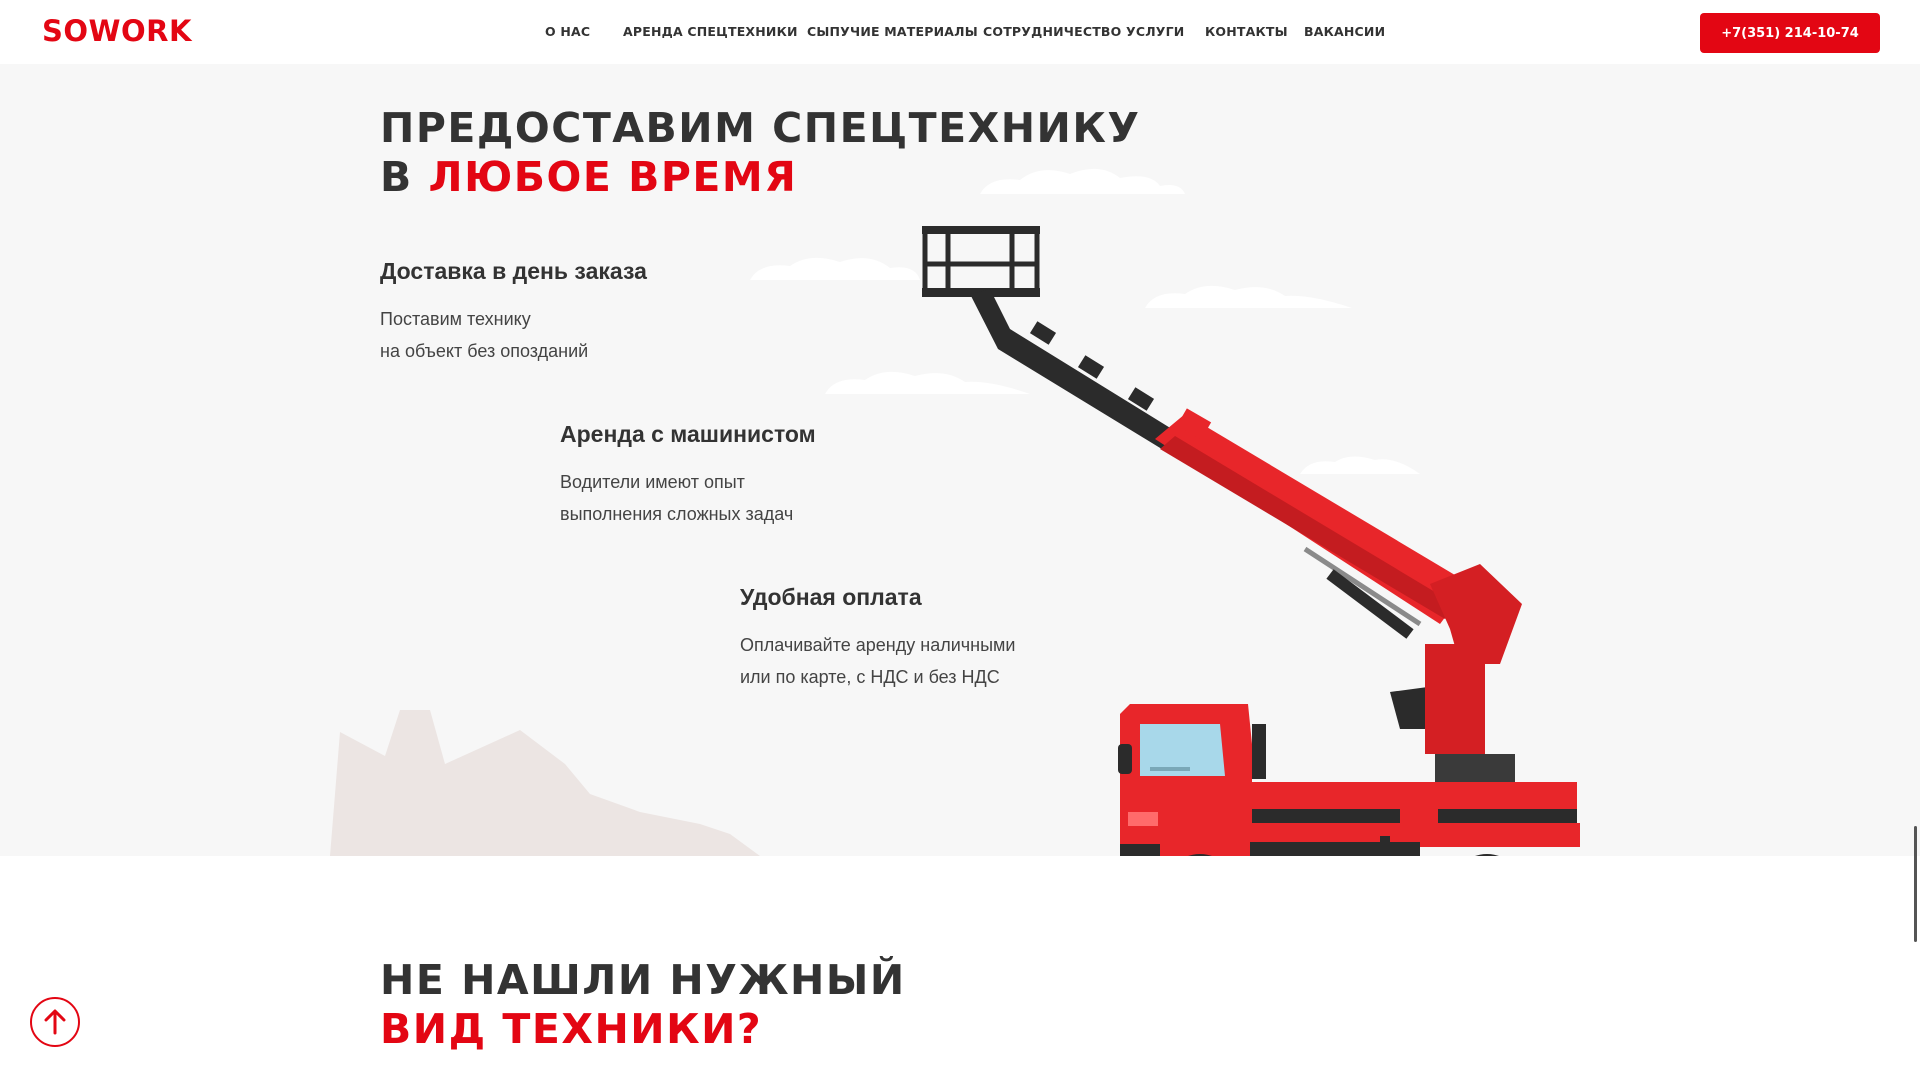 This screenshot has height=1080, width=1920. What do you see at coordinates (567, 31) in the screenshot?
I see `nav-item-about: О НАС` at bounding box center [567, 31].